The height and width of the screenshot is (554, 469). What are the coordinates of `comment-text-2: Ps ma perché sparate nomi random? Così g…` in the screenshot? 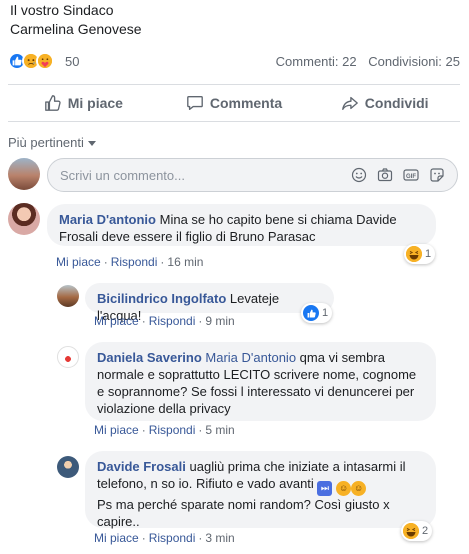 It's located at (243, 513).